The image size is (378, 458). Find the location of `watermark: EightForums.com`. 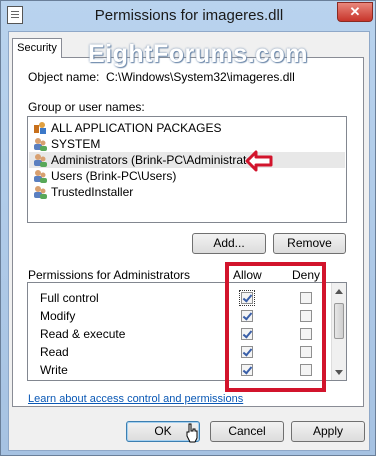

watermark: EightForums.com is located at coordinates (198, 54).